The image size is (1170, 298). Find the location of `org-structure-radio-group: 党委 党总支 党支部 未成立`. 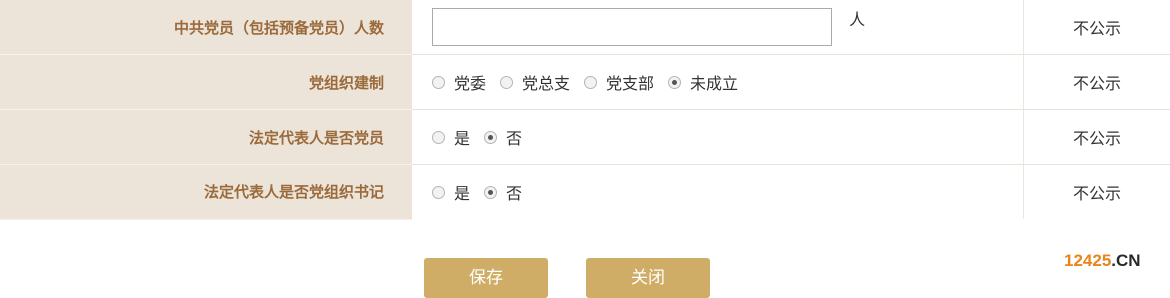

org-structure-radio-group: 党委 党总支 党支部 未成立 is located at coordinates (727, 82).